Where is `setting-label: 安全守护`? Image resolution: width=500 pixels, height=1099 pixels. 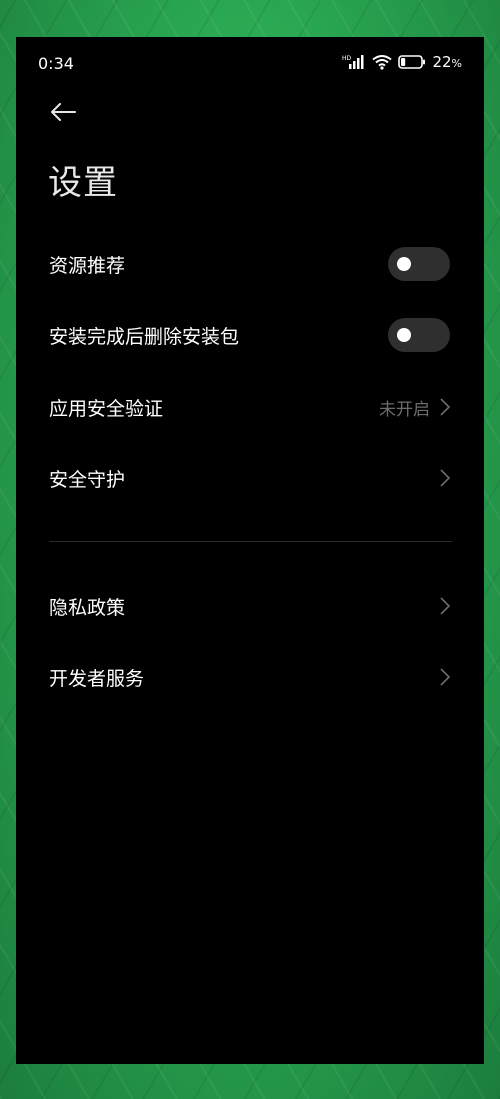 setting-label: 安全守护 is located at coordinates (87, 479).